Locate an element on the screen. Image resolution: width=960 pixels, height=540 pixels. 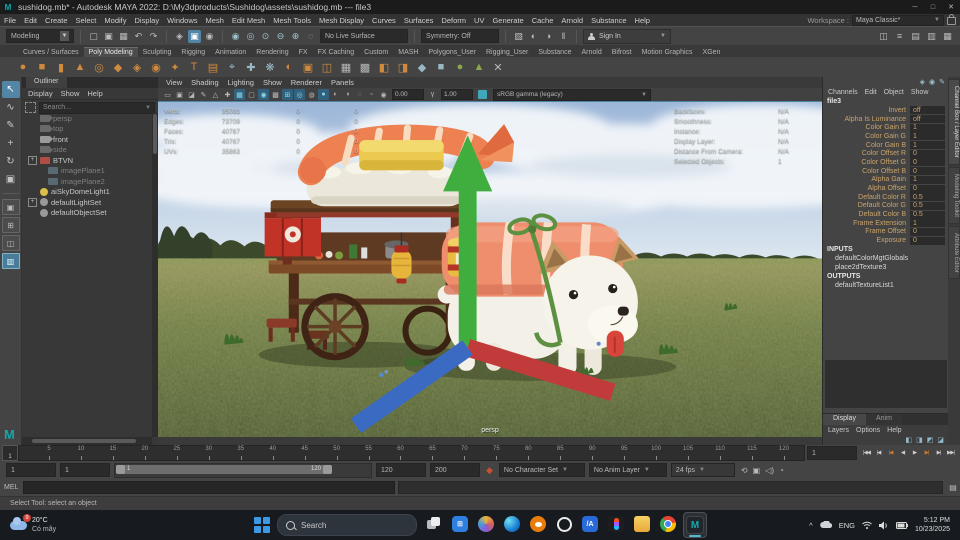
channel-box-icon-manipulator: ✎ is located at coordinates (942, 82).